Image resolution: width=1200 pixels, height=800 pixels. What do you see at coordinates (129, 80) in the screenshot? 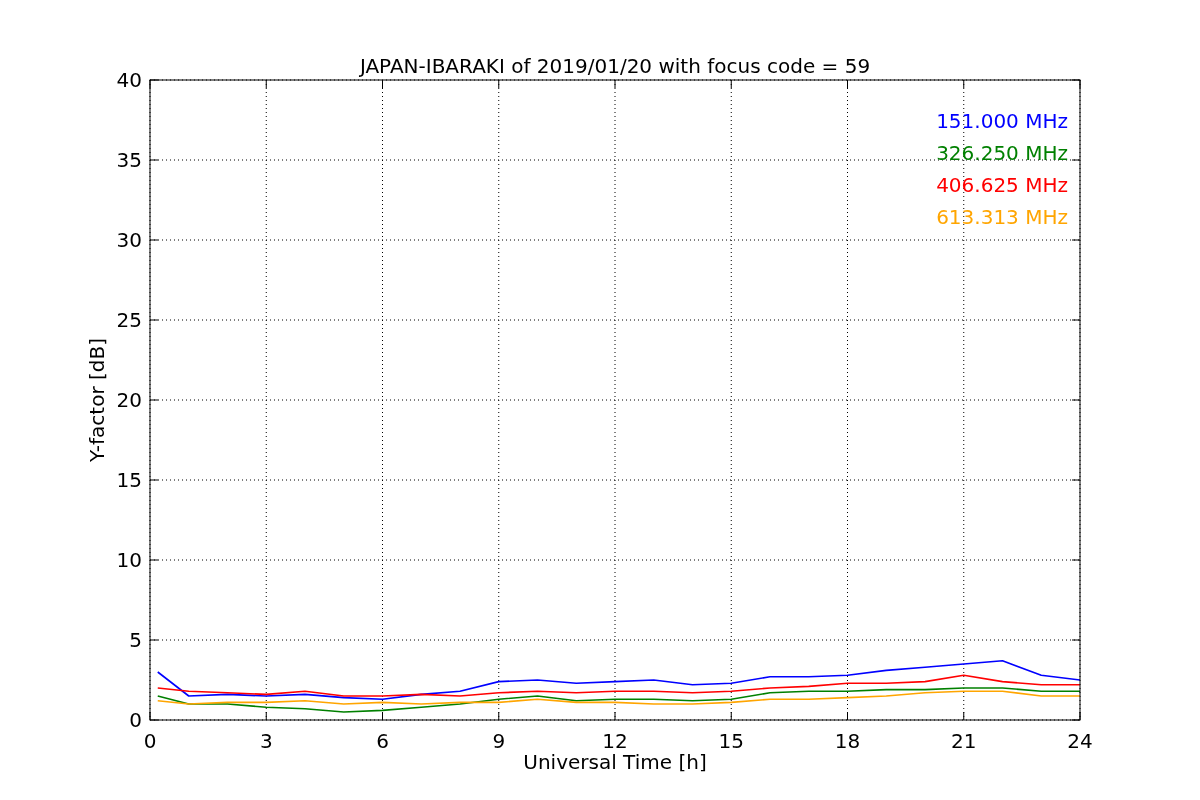
I see `y-tick-label: 40` at bounding box center [129, 80].